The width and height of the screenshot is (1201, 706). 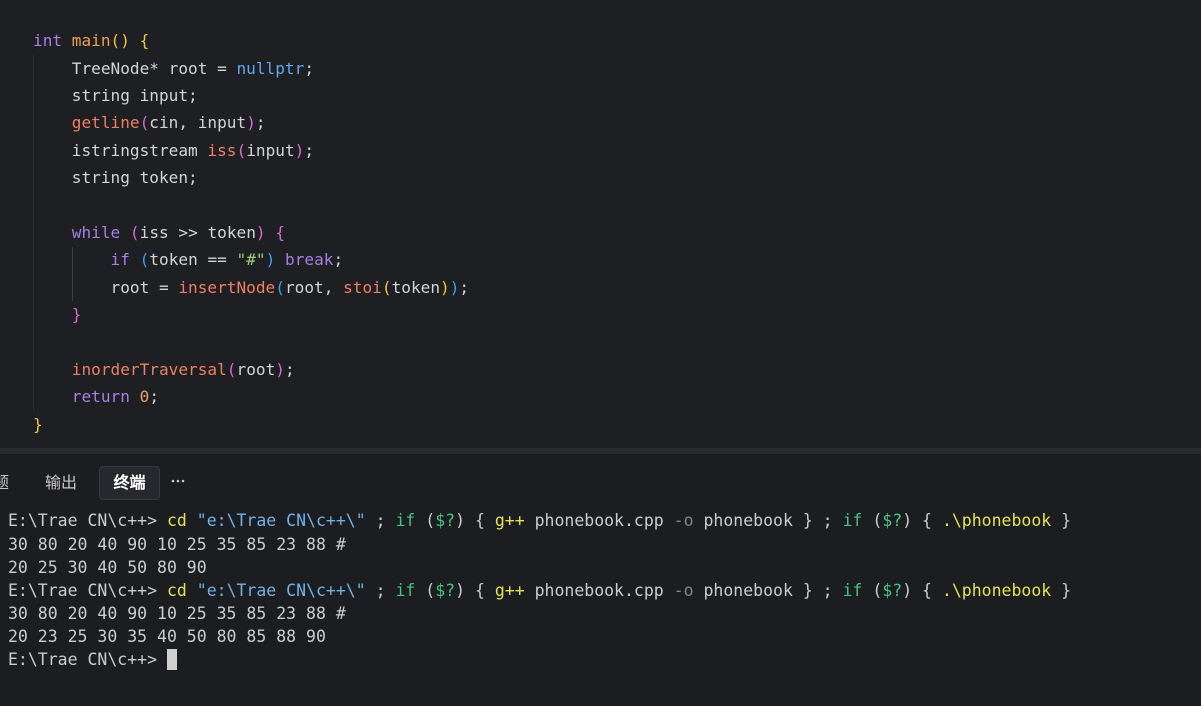 I want to click on code-text: root,, so click(x=314, y=287).